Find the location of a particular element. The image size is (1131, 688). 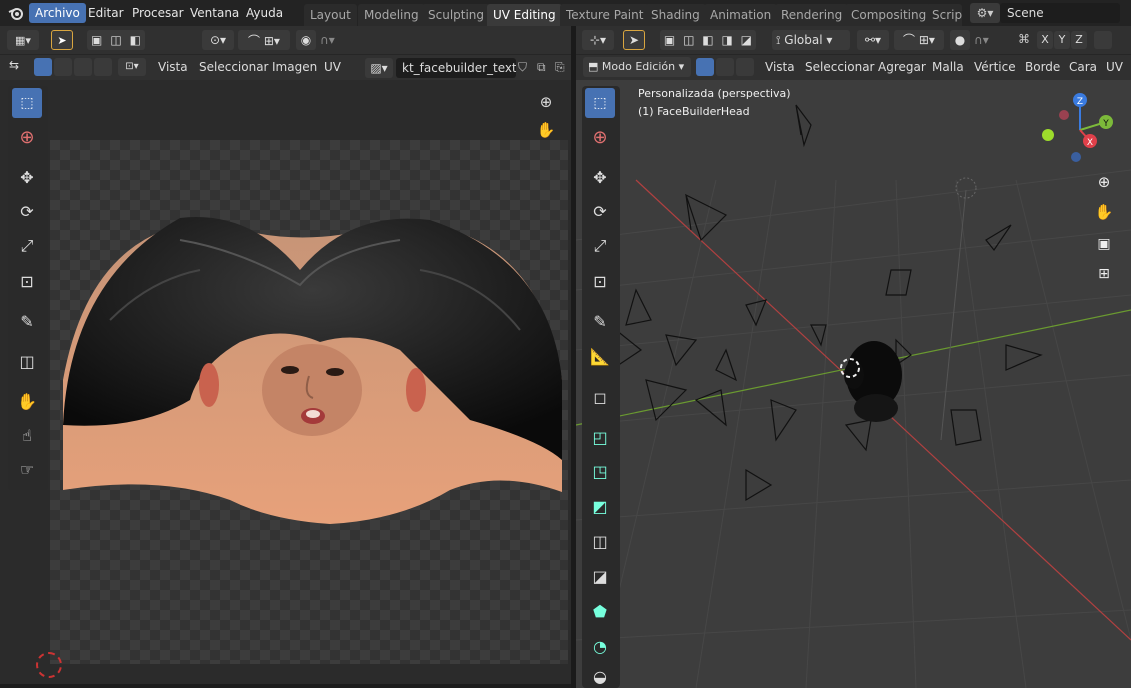

uv-tool-relax: ☝ is located at coordinates (27, 435).